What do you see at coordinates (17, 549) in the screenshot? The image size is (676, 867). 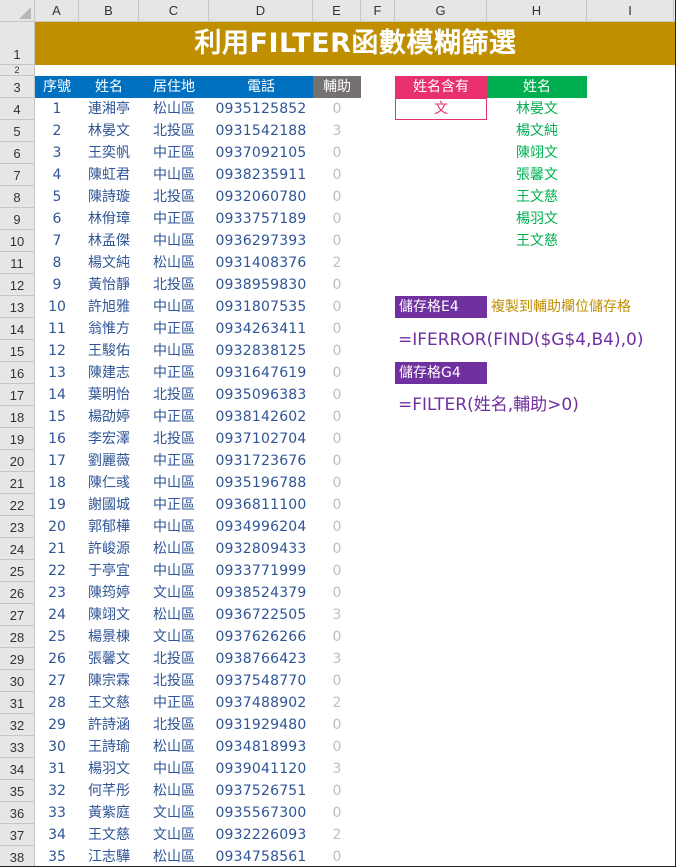 I see `row-header-24: 24` at bounding box center [17, 549].